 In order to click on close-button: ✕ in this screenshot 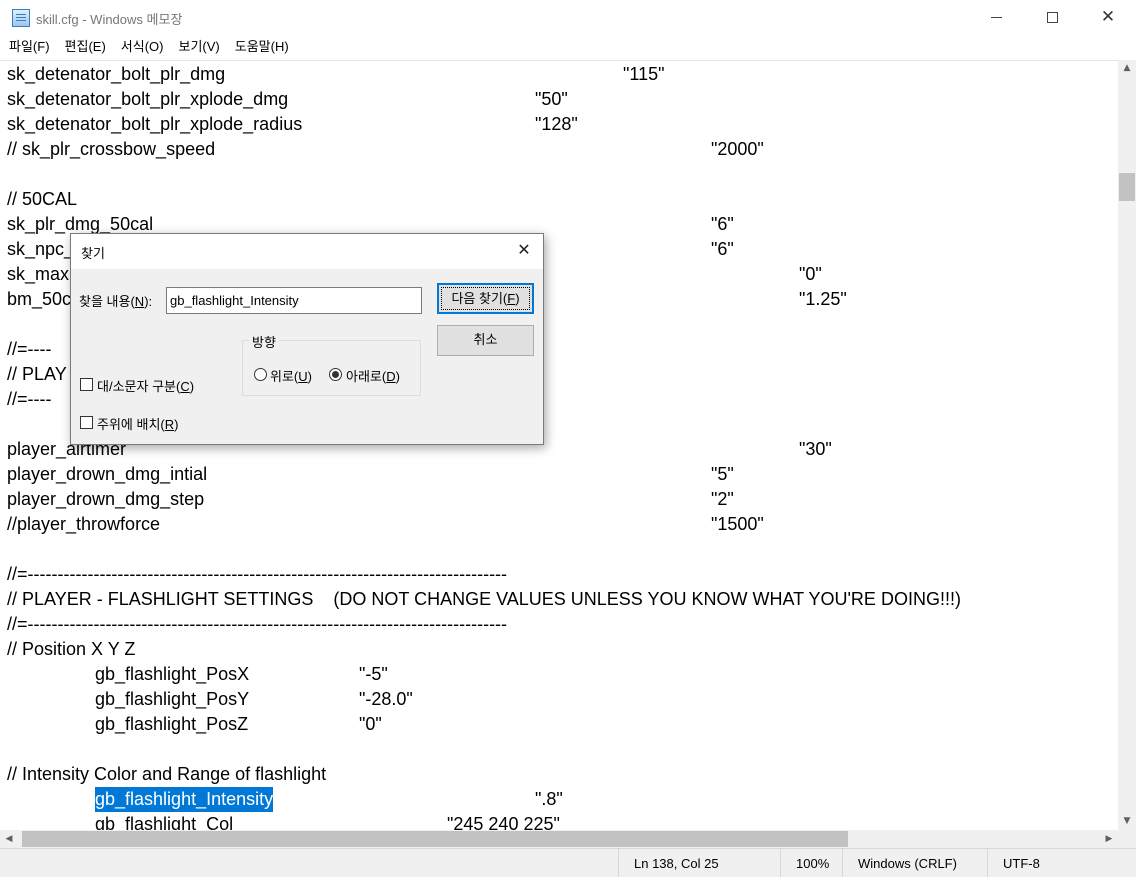, I will do `click(1108, 17)`.